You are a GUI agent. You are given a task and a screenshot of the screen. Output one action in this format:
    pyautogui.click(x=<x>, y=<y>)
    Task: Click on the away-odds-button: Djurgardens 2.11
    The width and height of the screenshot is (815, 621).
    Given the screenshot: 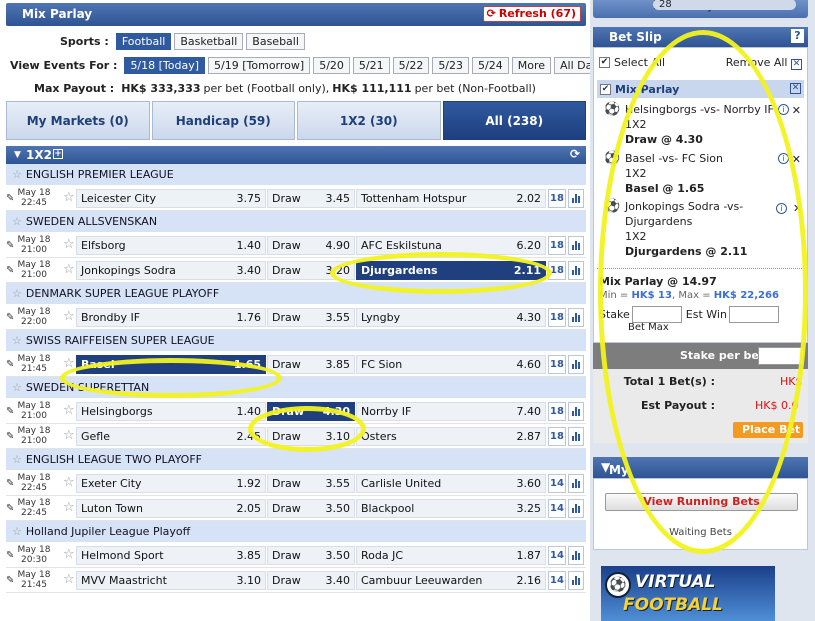 What is the action you would take?
    pyautogui.click(x=451, y=270)
    